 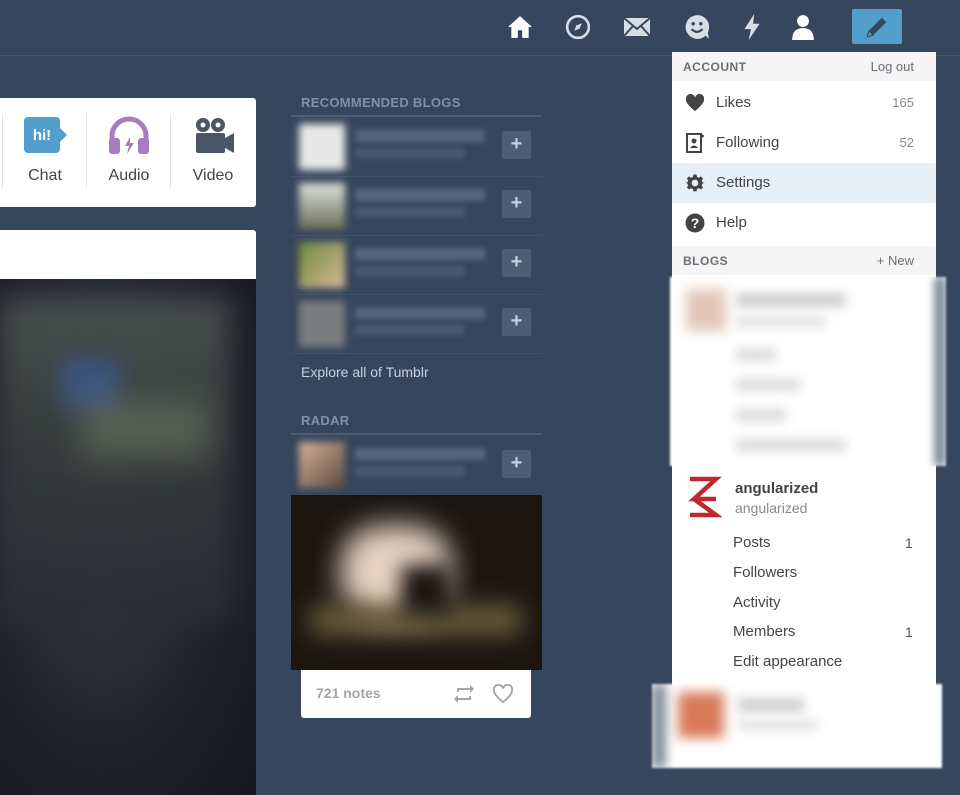 What do you see at coordinates (365, 372) in the screenshot?
I see `explore-link: Explore all of Tumblr` at bounding box center [365, 372].